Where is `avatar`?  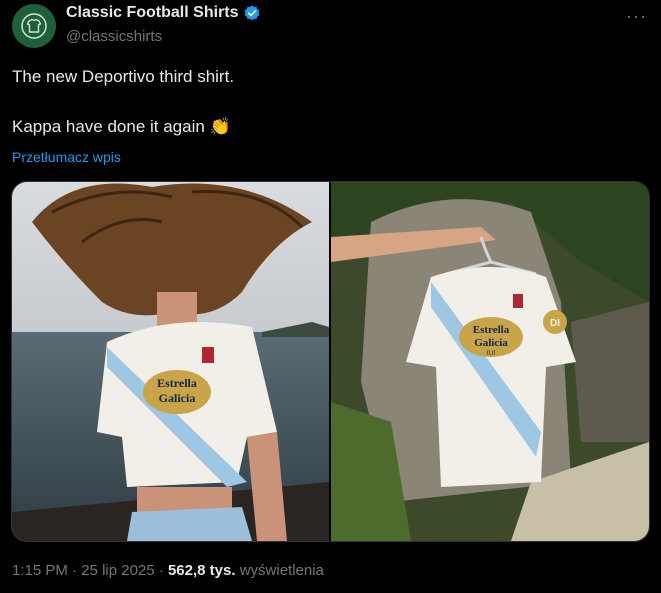 avatar is located at coordinates (34, 26).